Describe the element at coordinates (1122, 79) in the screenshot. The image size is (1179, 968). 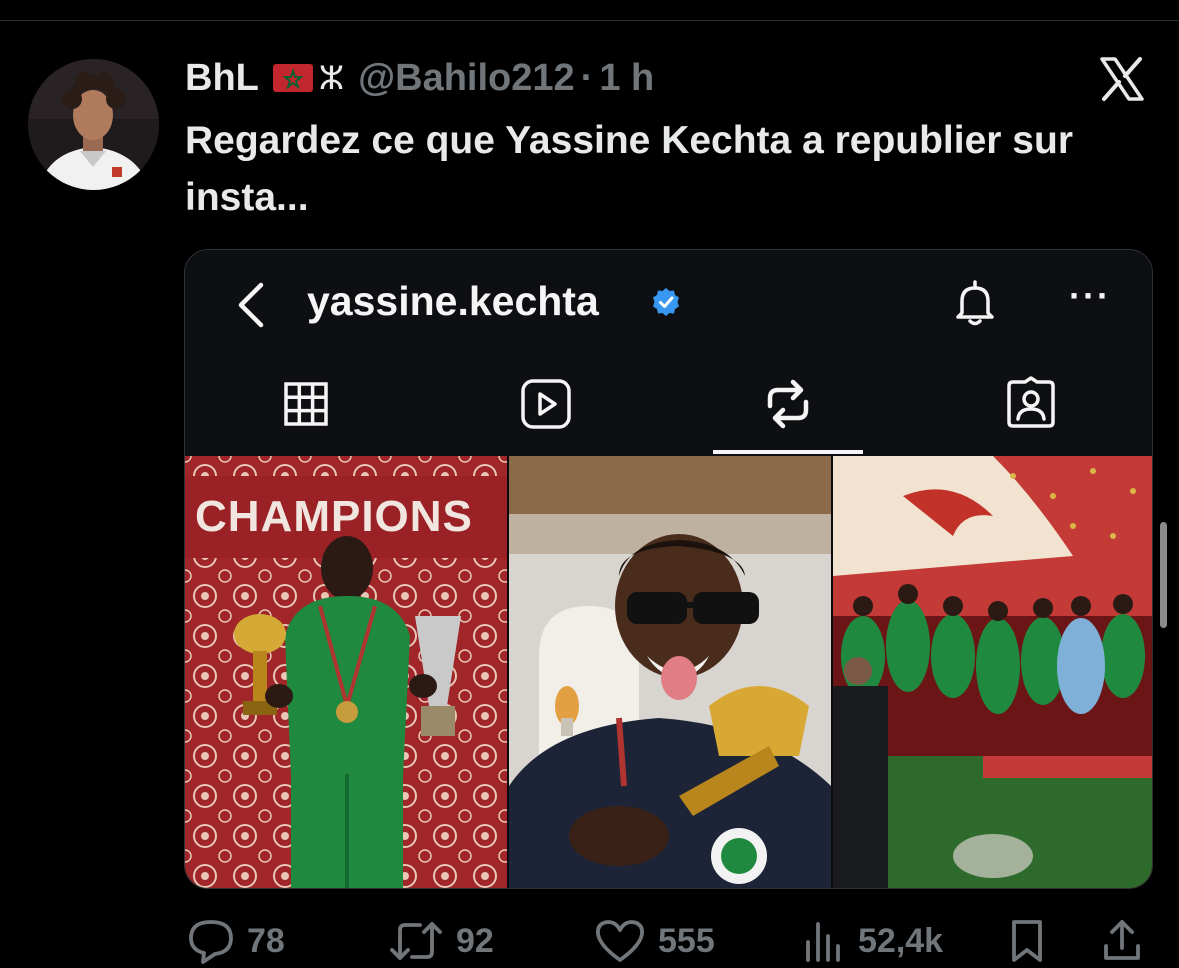
I see `x-logo-icon` at that location.